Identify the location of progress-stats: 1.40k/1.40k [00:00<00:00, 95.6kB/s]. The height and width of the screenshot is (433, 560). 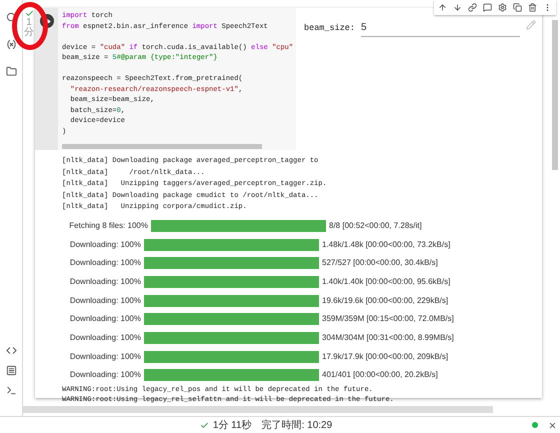
(386, 282).